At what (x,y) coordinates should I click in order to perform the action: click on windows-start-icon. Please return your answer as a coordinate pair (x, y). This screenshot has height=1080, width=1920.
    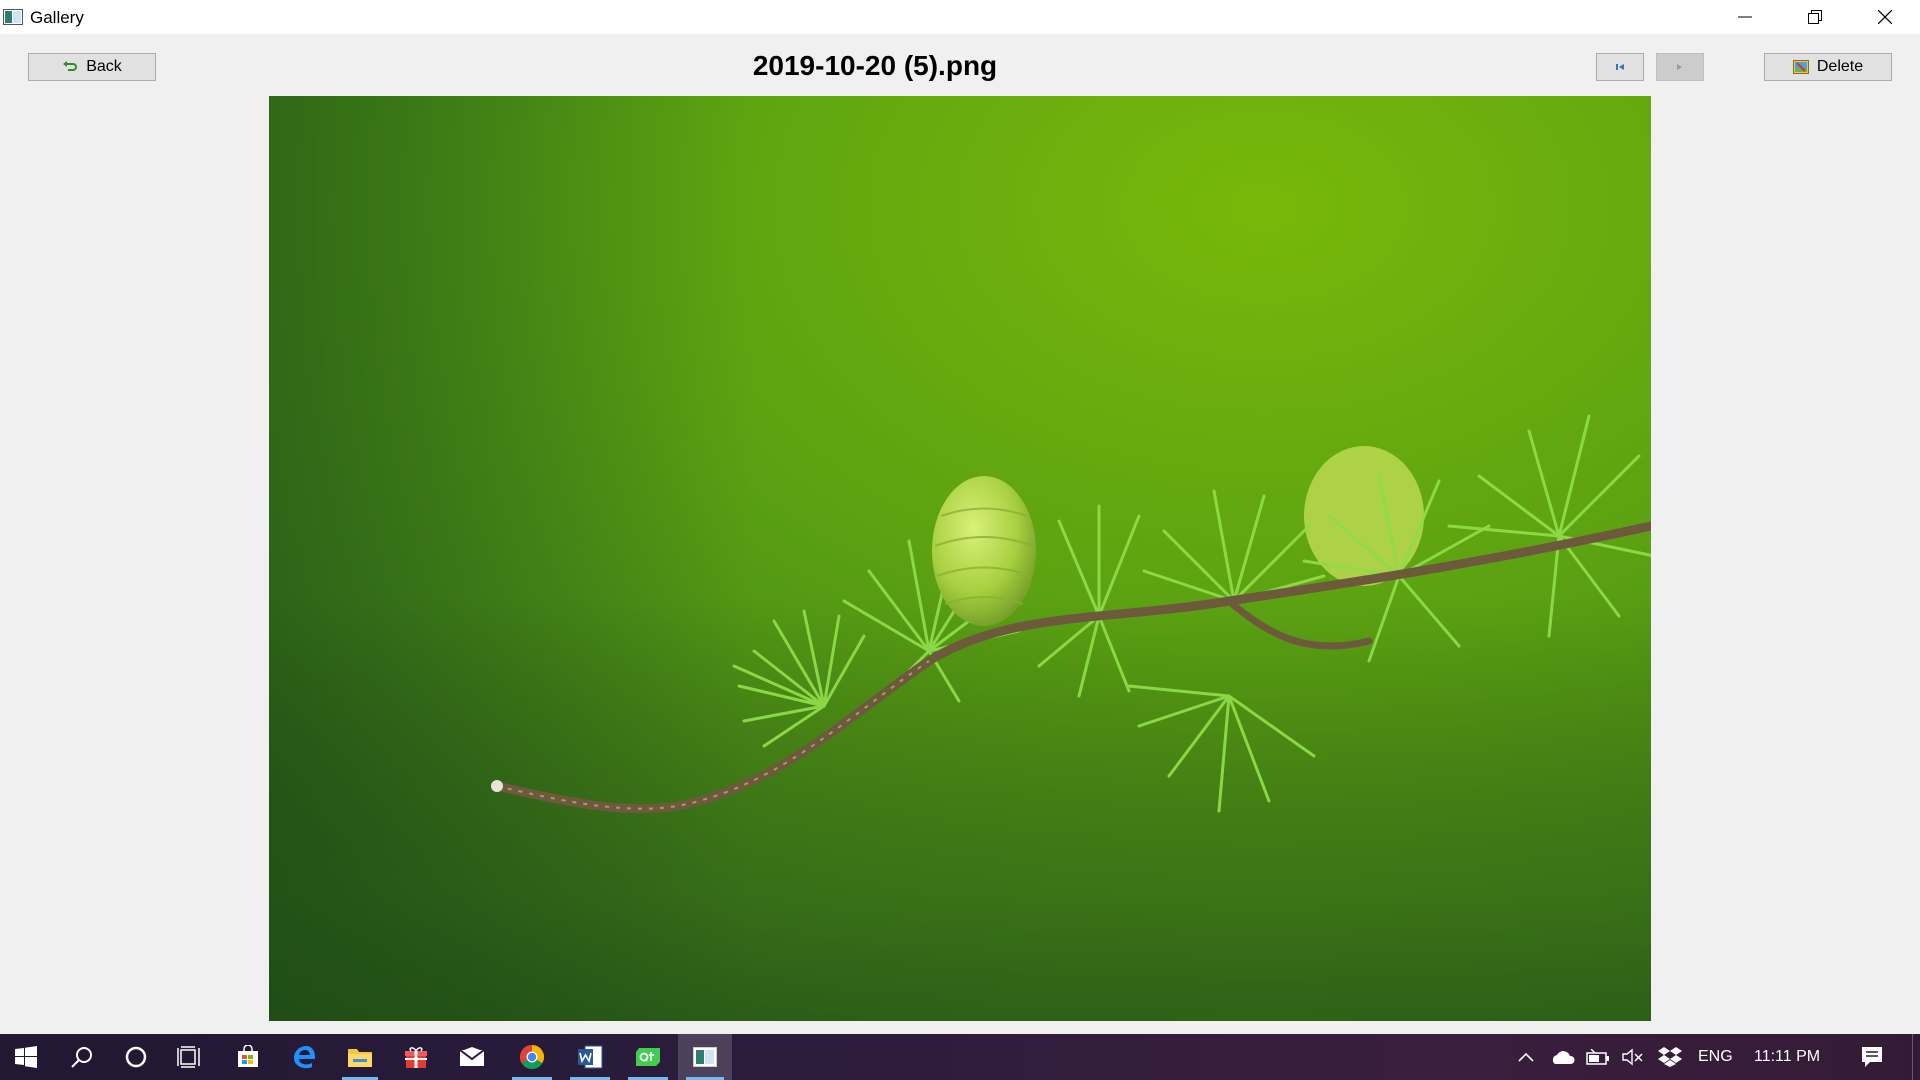
    Looking at the image, I should click on (26, 1057).